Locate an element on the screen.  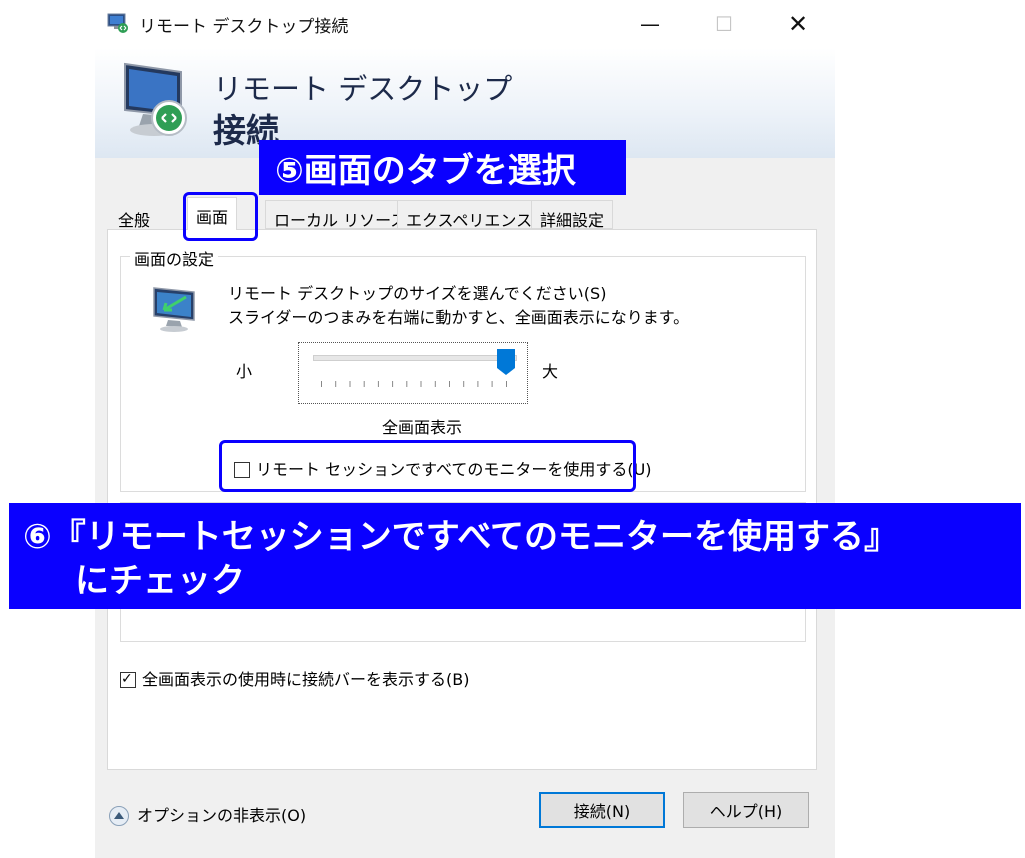
slider-ticks is located at coordinates (414, 384).